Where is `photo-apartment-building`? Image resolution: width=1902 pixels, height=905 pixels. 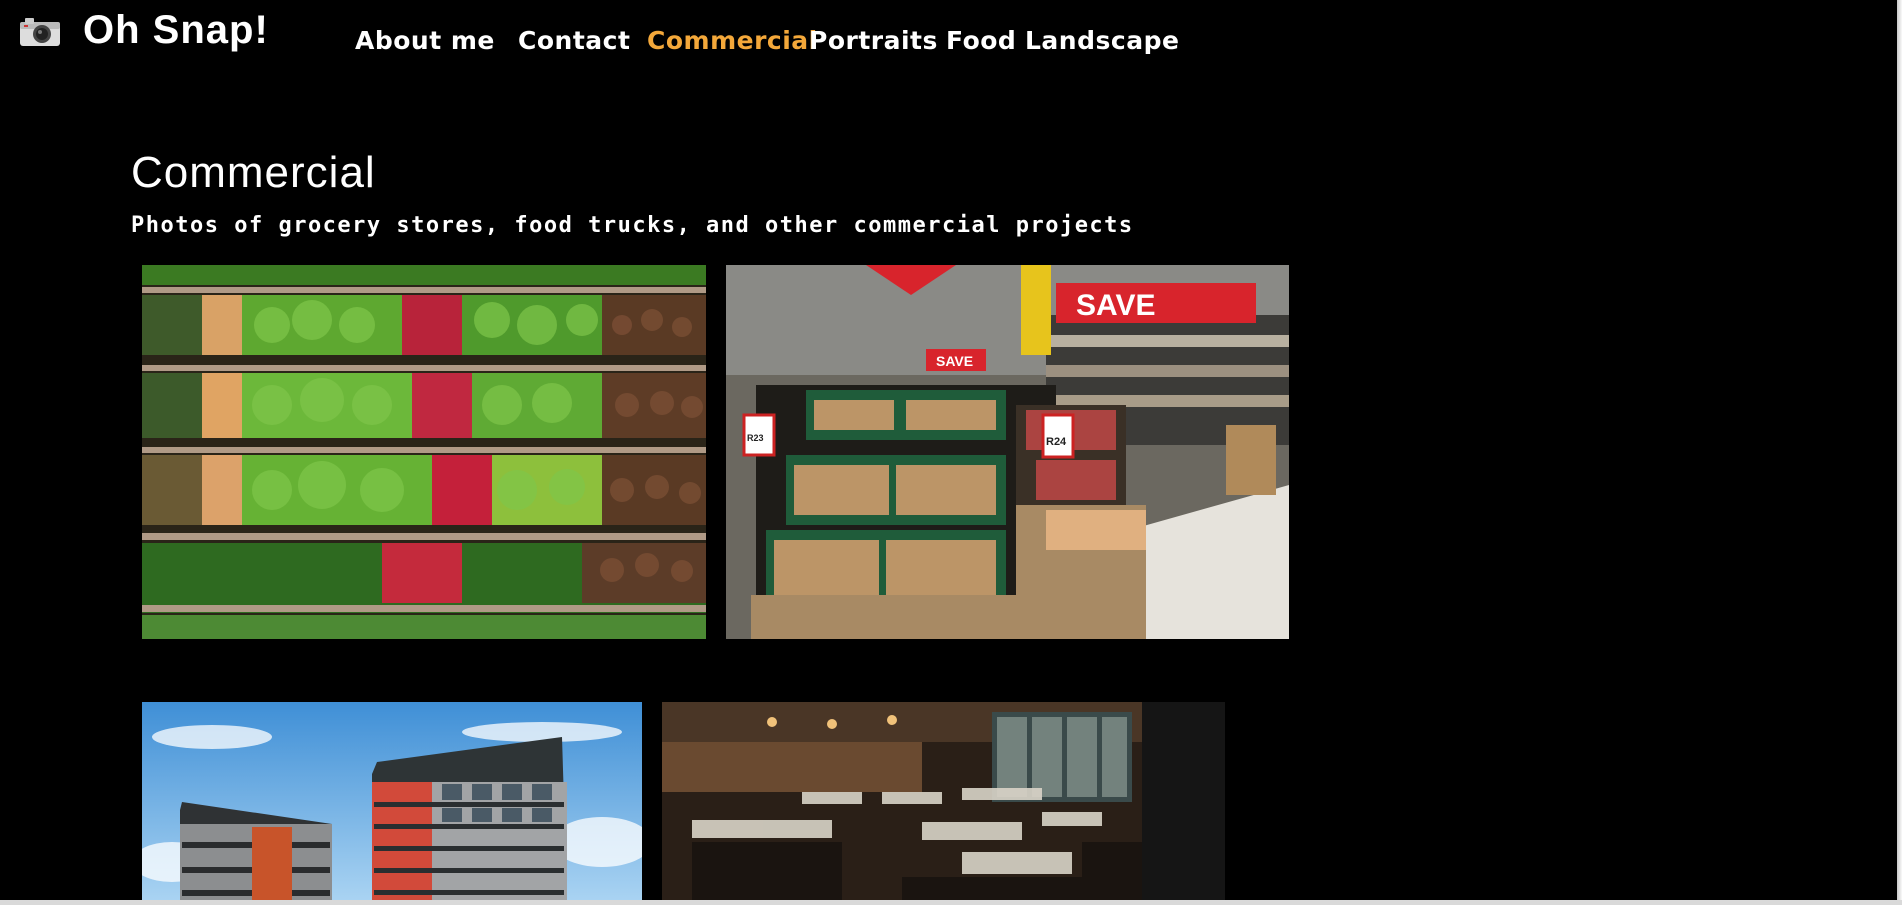 photo-apartment-building is located at coordinates (392, 801).